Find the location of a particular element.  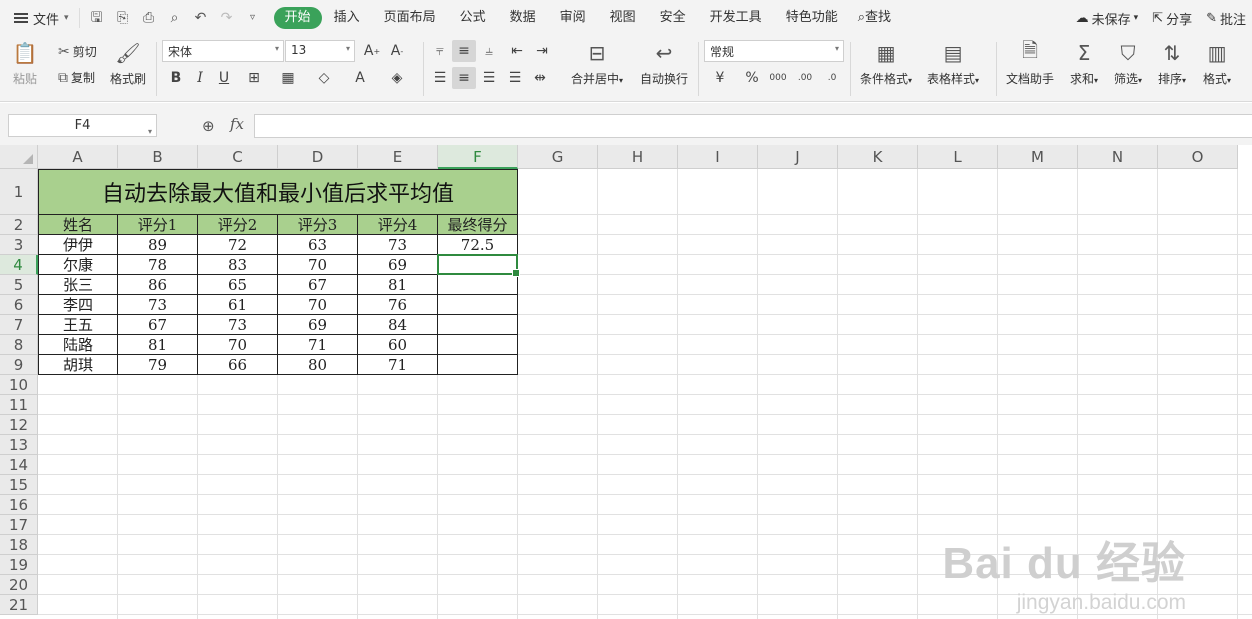

column-header-h: H is located at coordinates (638, 157).